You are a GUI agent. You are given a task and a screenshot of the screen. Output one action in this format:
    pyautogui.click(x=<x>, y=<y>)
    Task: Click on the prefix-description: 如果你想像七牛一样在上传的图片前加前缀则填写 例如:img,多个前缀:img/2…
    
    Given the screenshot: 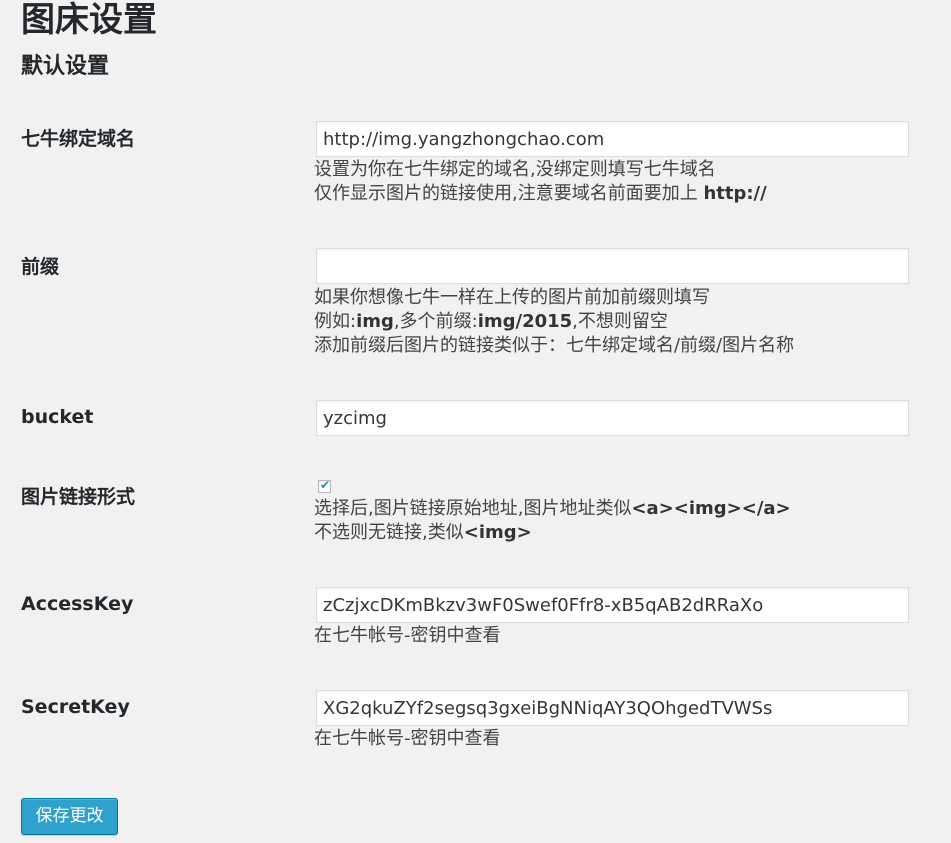 What is the action you would take?
    pyautogui.click(x=554, y=322)
    